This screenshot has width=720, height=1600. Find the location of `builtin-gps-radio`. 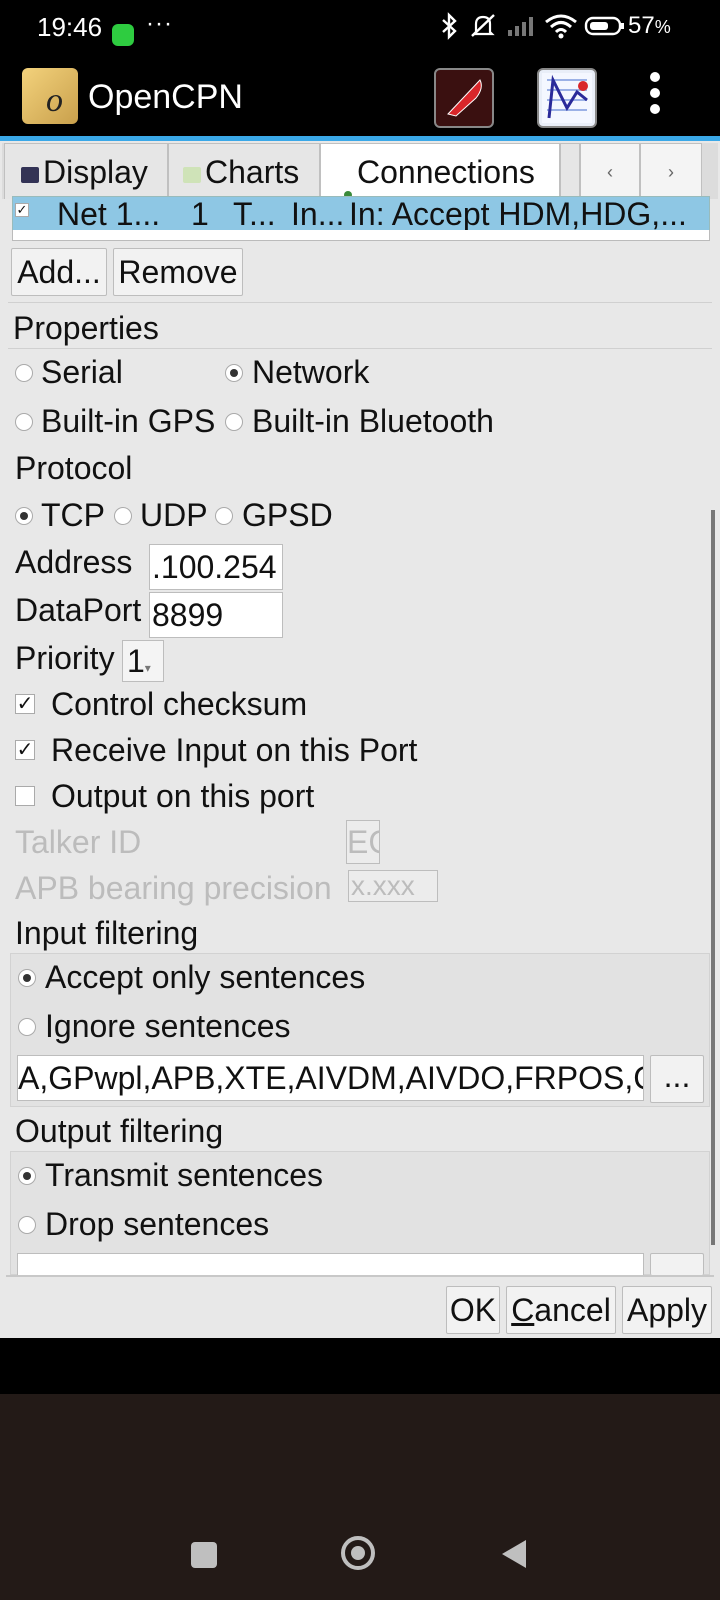

builtin-gps-radio is located at coordinates (24, 422).